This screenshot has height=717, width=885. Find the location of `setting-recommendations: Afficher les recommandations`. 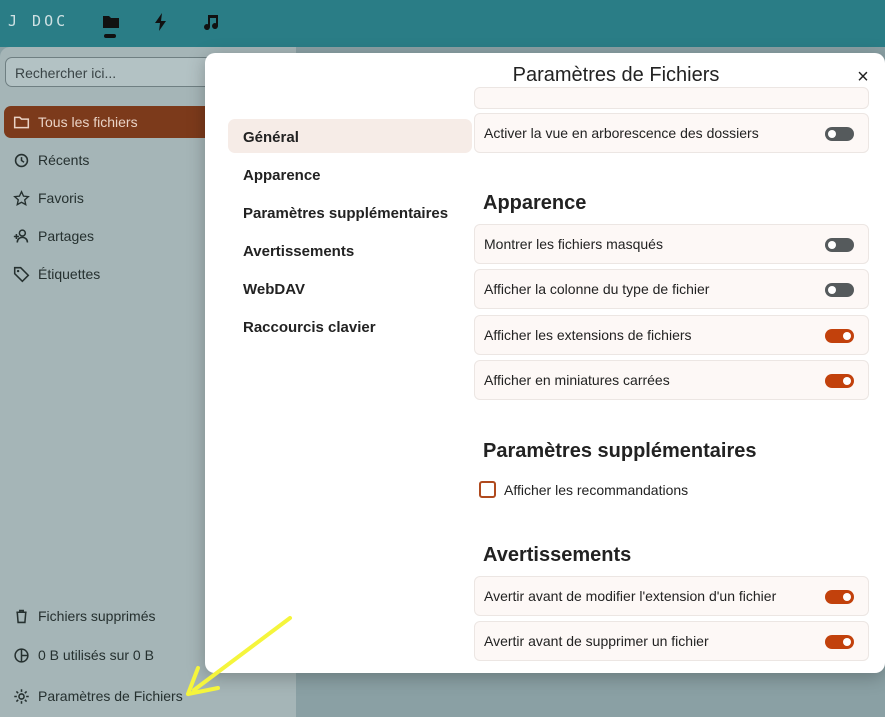

setting-recommendations: Afficher les recommandations is located at coordinates (583, 489).